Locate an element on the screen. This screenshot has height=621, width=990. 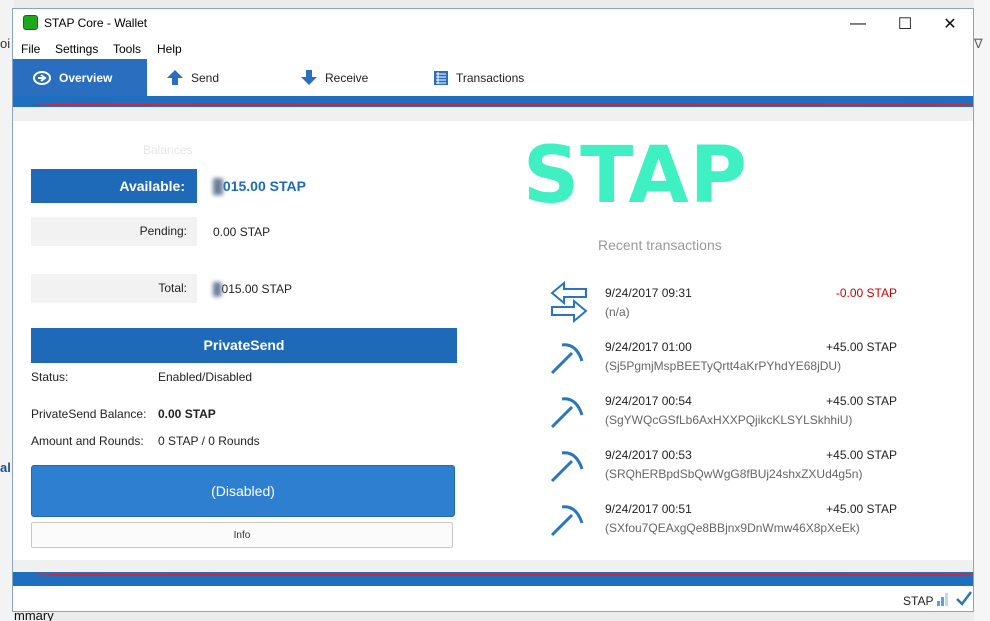
available-label: Available: is located at coordinates (114, 186).